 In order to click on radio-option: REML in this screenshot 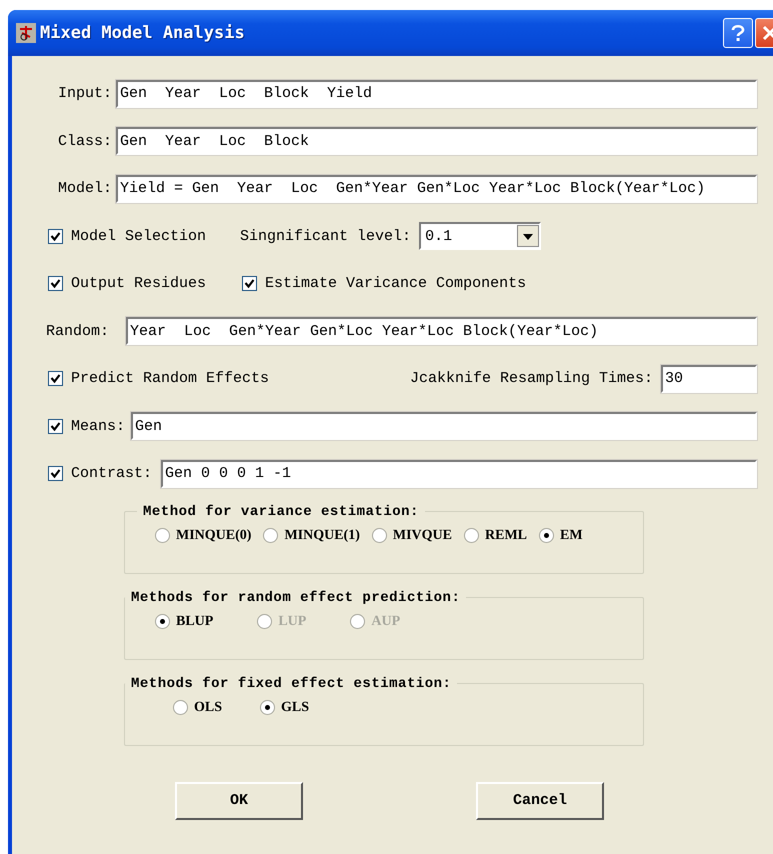, I will do `click(495, 536)`.